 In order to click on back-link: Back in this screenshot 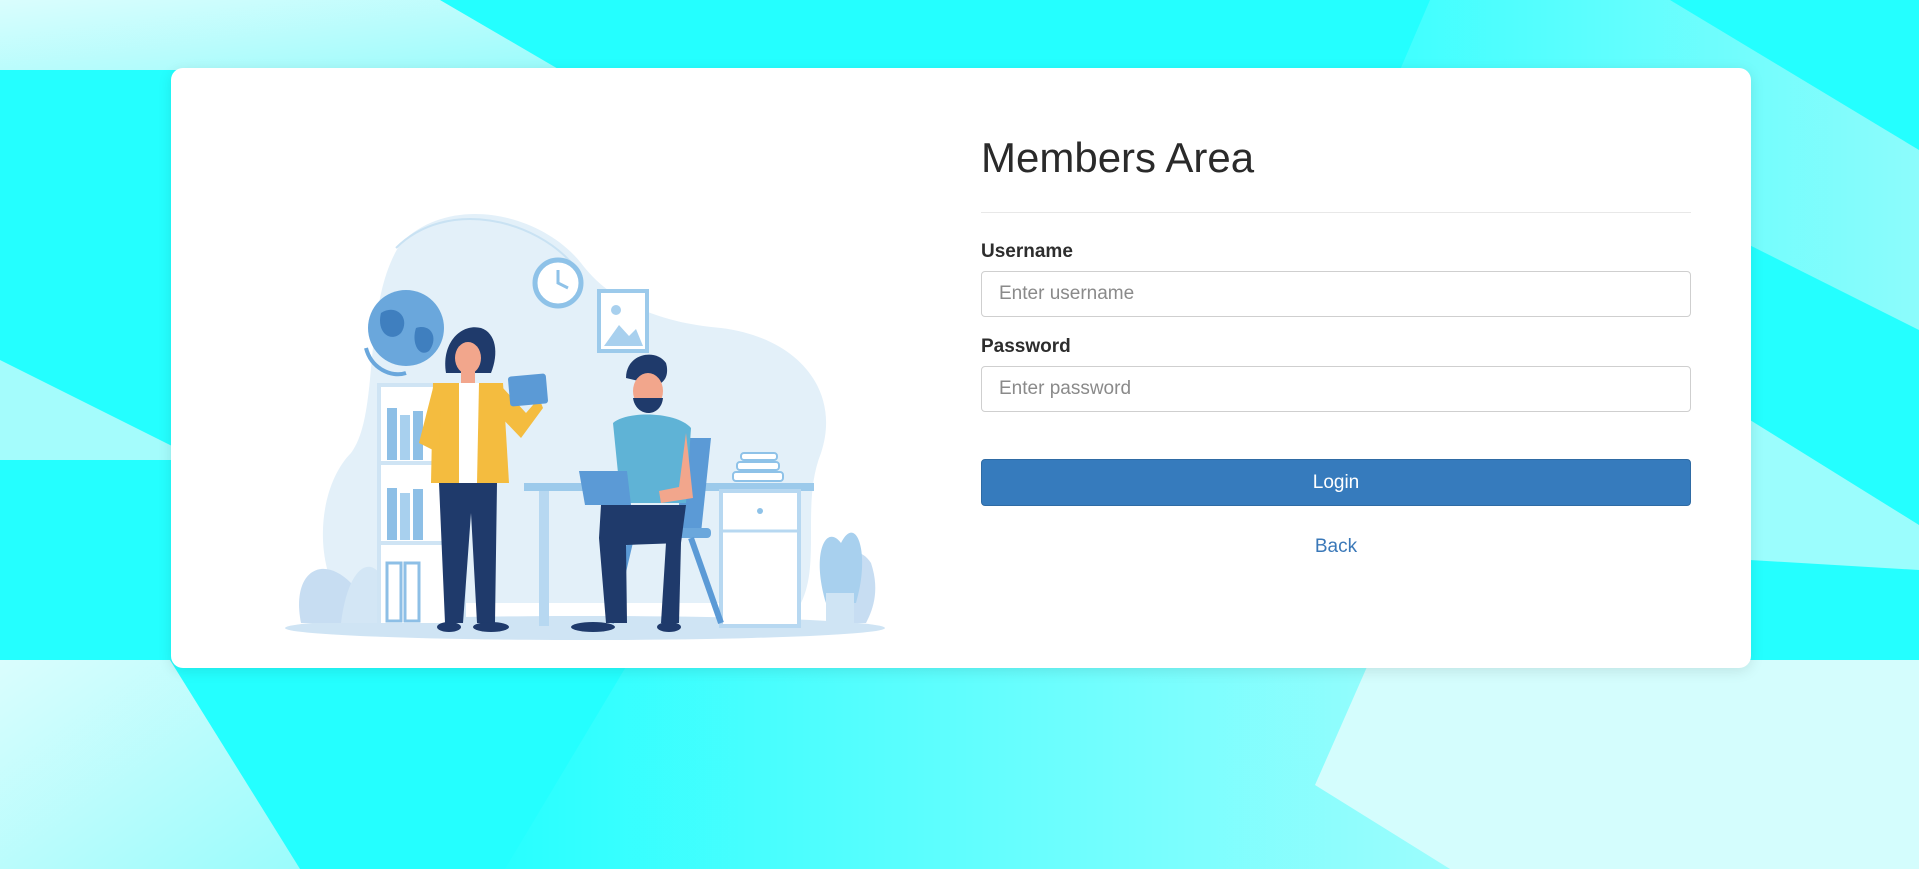, I will do `click(1336, 547)`.